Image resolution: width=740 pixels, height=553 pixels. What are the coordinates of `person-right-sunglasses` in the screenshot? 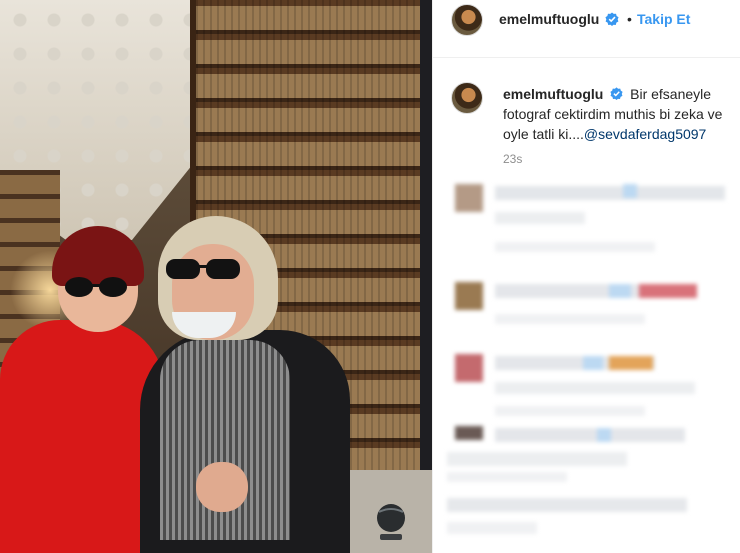 It's located at (203, 269).